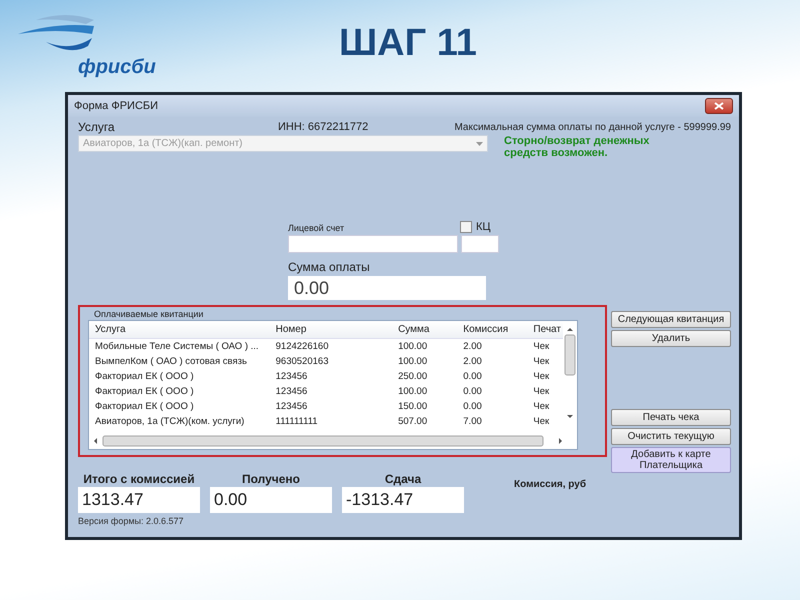 This screenshot has width=800, height=600. I want to click on field-label: Услуга, so click(97, 127).